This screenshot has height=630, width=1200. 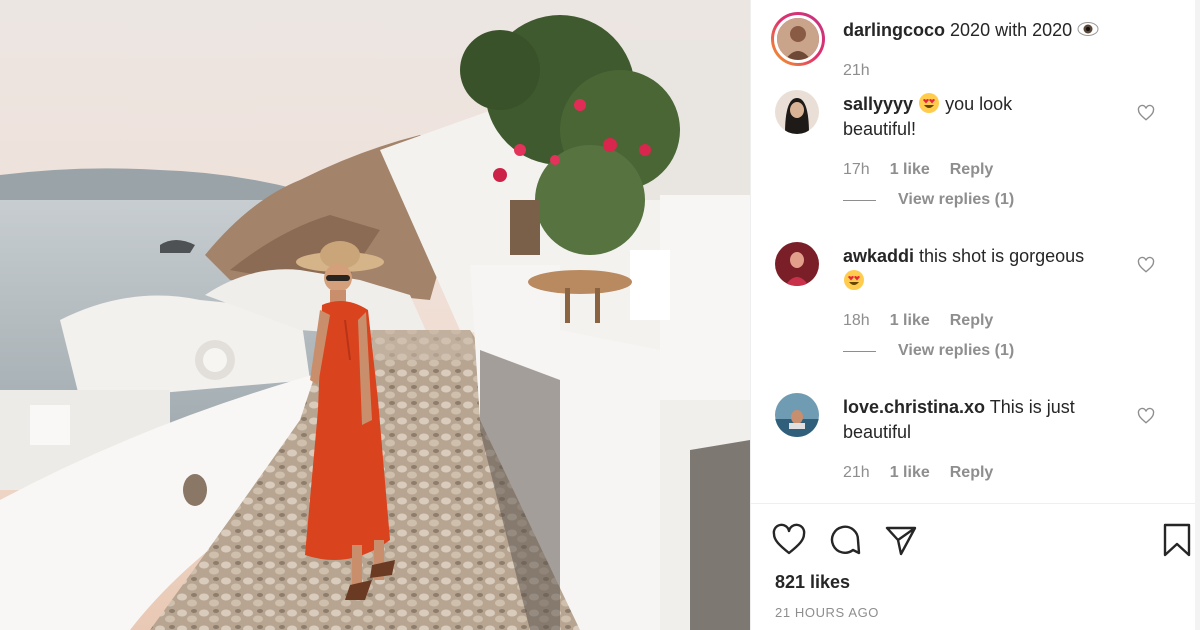 I want to click on caption-time: 21h, so click(x=856, y=71).